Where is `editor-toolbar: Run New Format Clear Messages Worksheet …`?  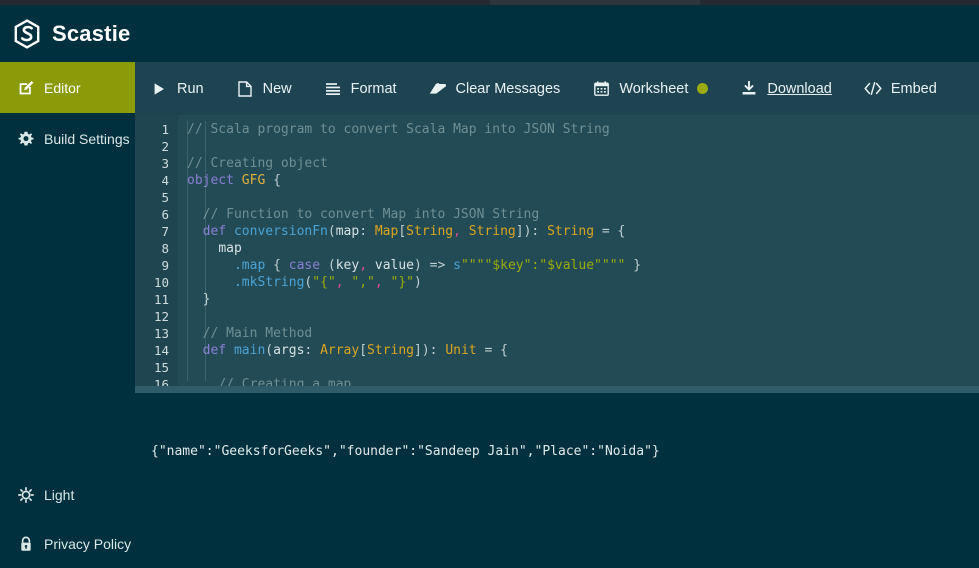 editor-toolbar: Run New Format Clear Messages Worksheet … is located at coordinates (557, 88).